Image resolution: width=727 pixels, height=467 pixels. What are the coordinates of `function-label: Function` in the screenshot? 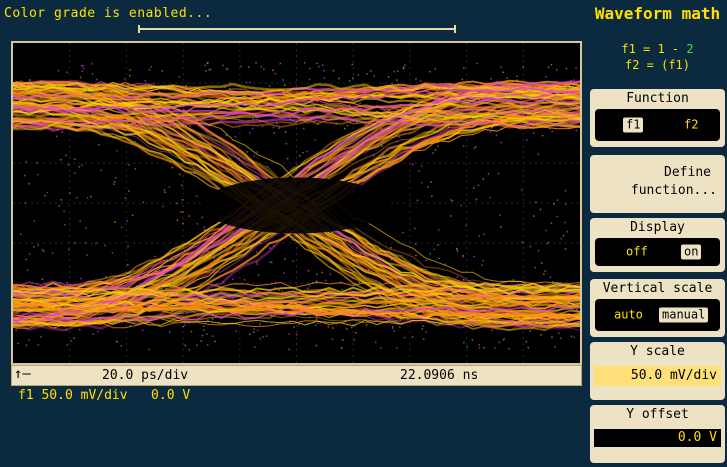 It's located at (657, 98).